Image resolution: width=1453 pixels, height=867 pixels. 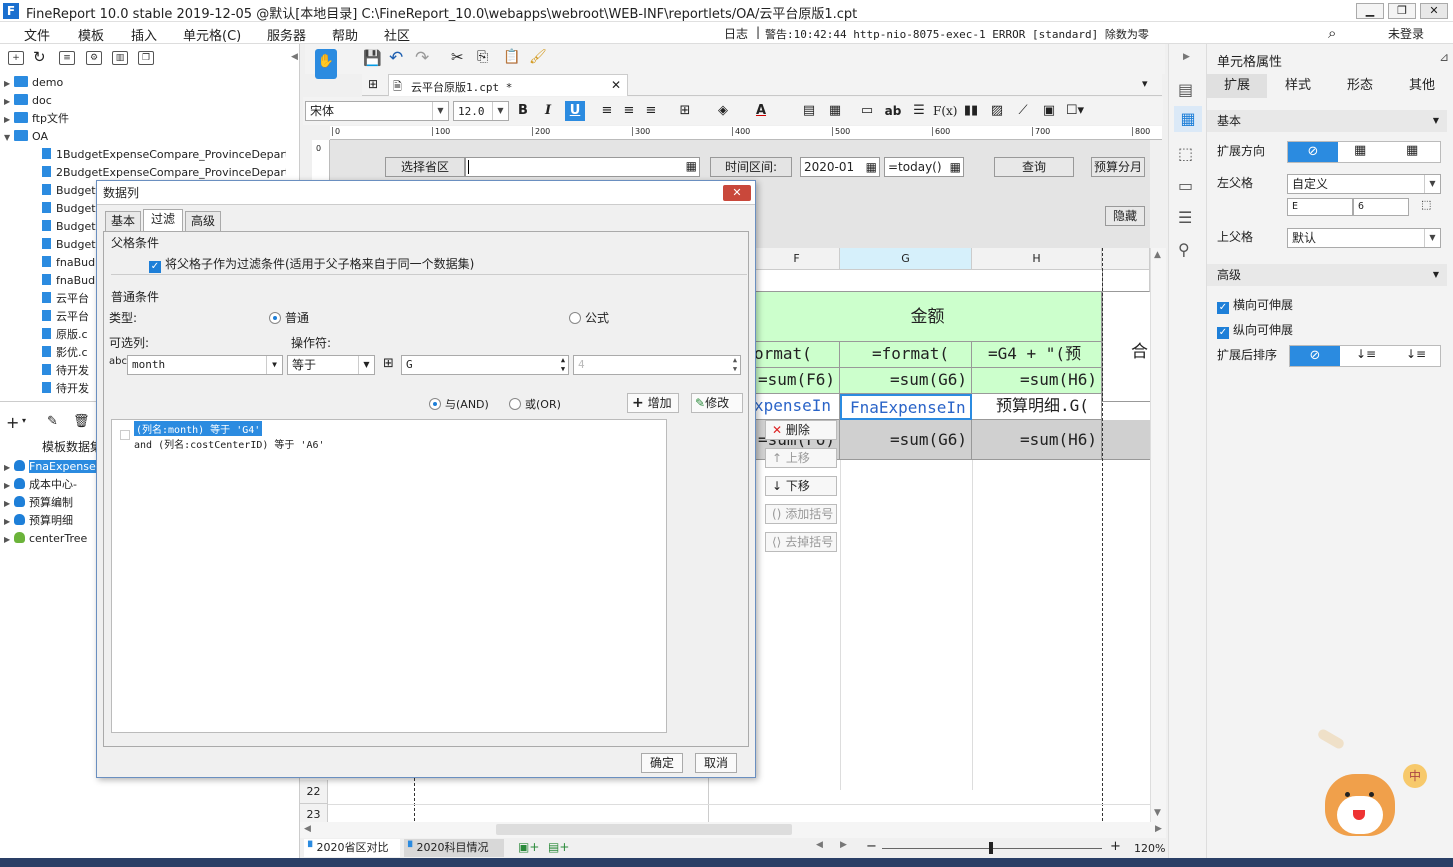 I want to click on format-painter-icon: 🖌, so click(x=538, y=57).